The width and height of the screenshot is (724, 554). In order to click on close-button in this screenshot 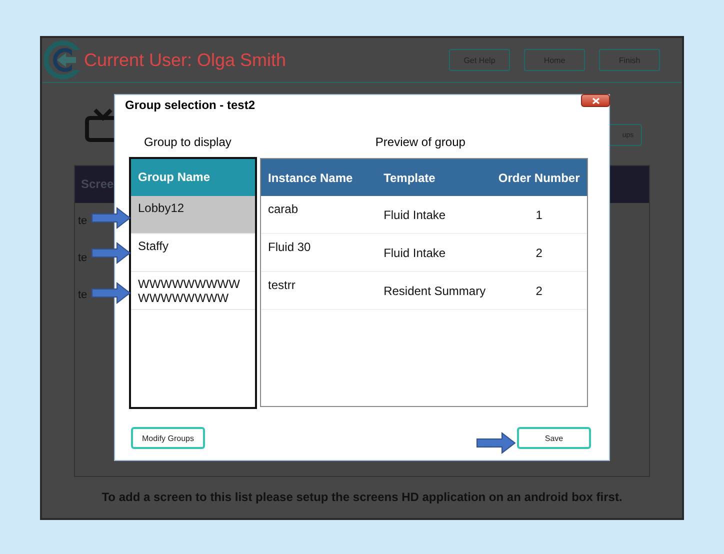, I will do `click(595, 100)`.